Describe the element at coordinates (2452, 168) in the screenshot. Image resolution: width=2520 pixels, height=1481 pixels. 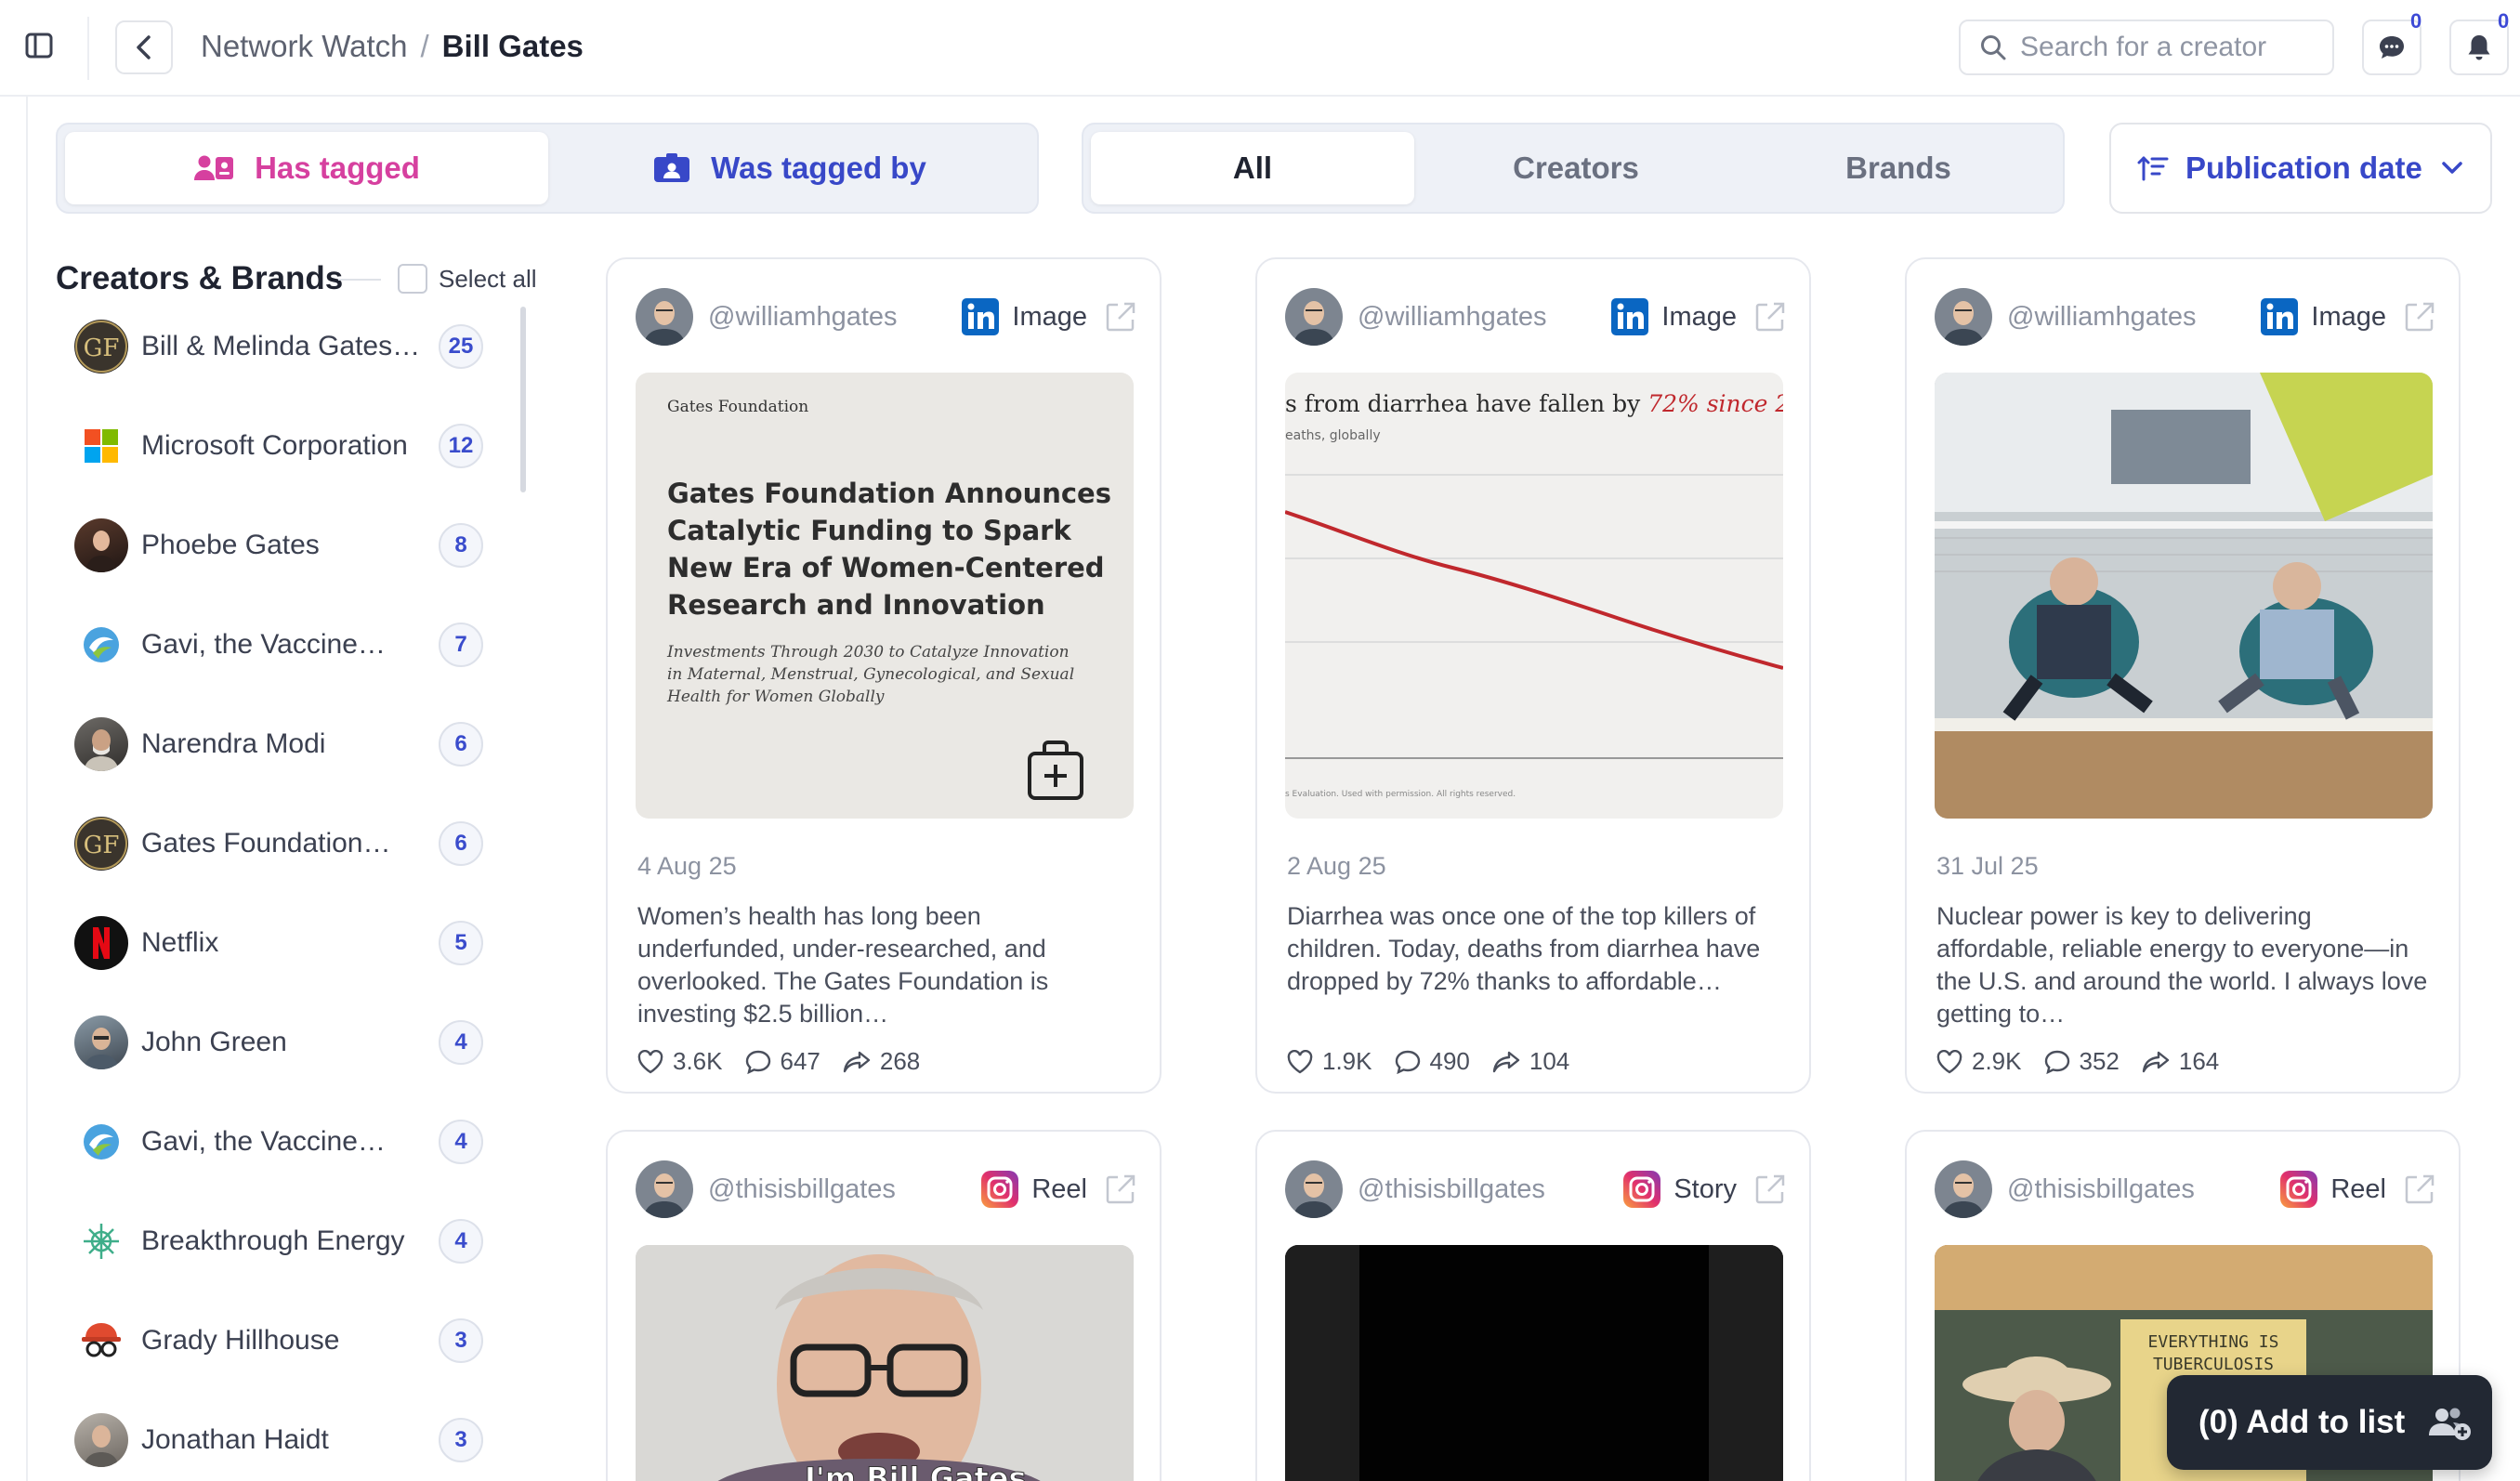
I see `chevron-down-icon` at that location.